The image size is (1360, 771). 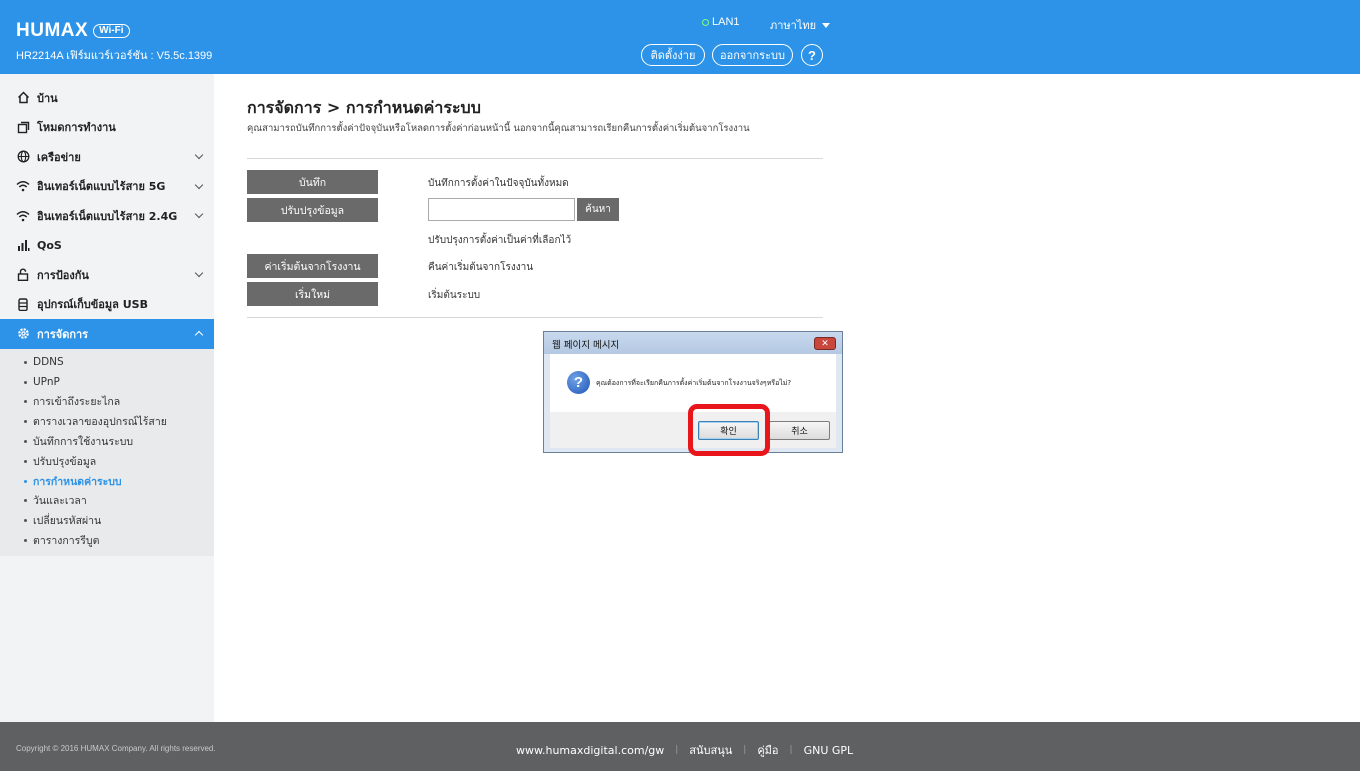 What do you see at coordinates (535, 158) in the screenshot?
I see `divider-top` at bounding box center [535, 158].